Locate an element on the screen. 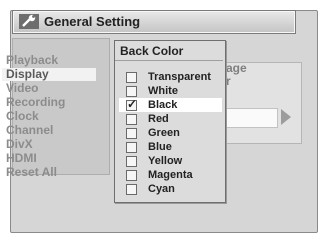 Image resolution: width=326 pixels, height=241 pixels. right-arrow-icon is located at coordinates (286, 117).